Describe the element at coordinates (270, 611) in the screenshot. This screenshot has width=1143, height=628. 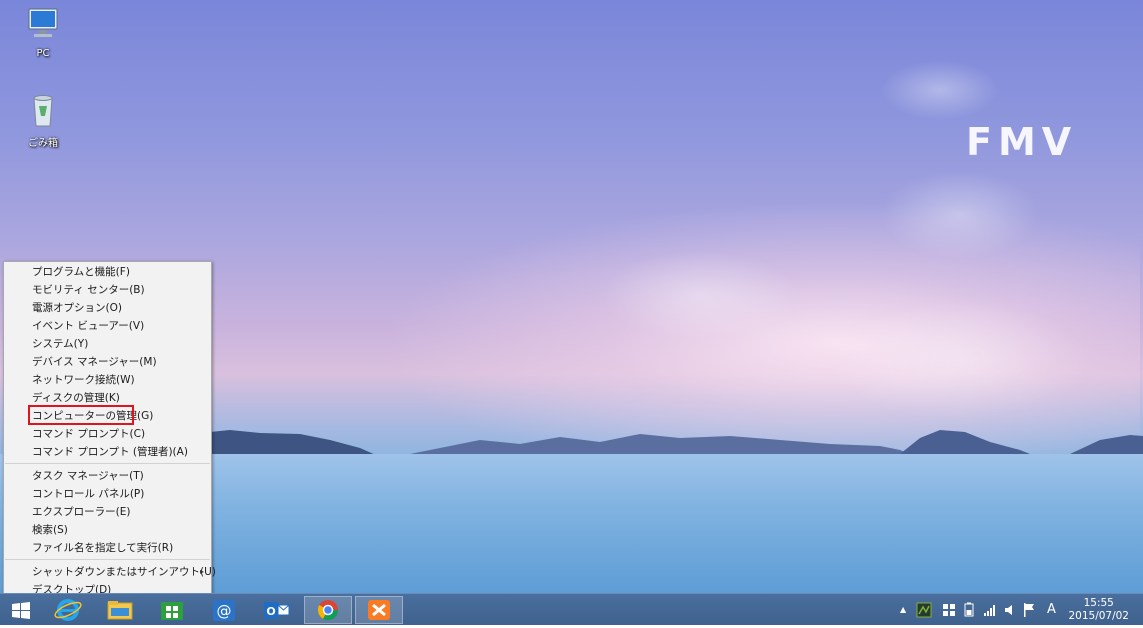
I see `svg-text: O` at that location.